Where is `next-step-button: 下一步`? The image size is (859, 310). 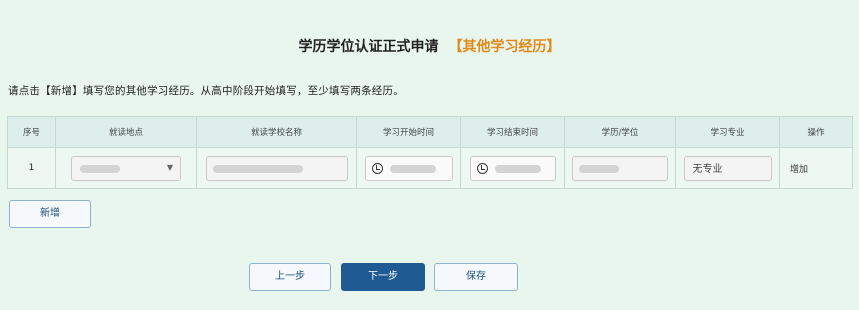 next-step-button: 下一步 is located at coordinates (383, 277).